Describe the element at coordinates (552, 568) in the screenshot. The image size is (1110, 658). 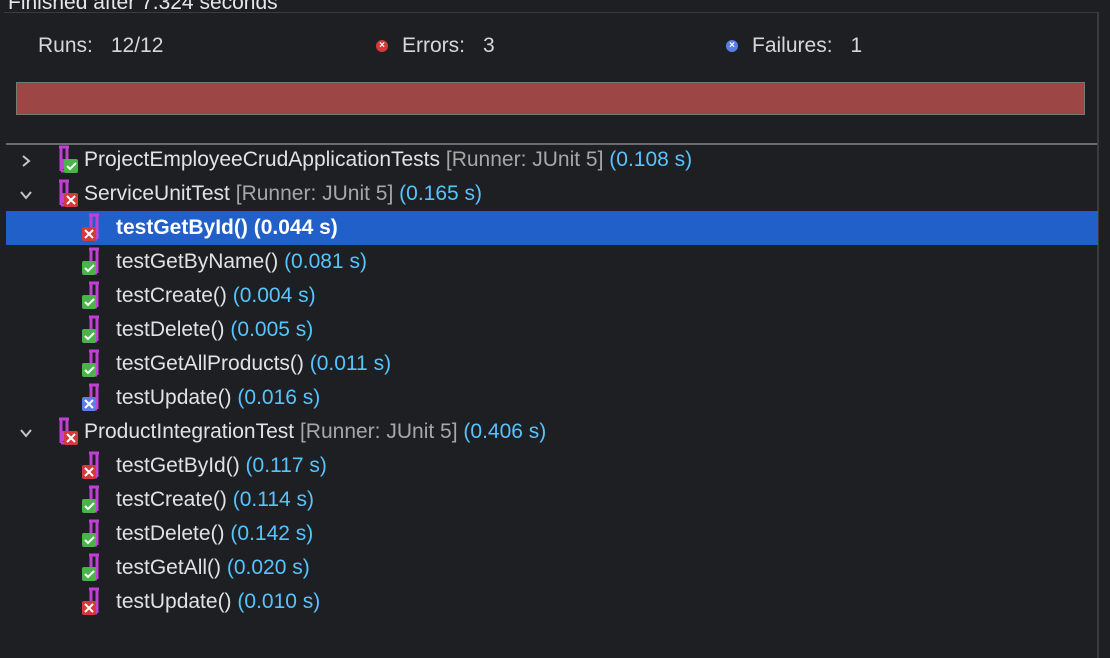
I see `tree-test-row: testGetAll() (0.020 s)` at that location.